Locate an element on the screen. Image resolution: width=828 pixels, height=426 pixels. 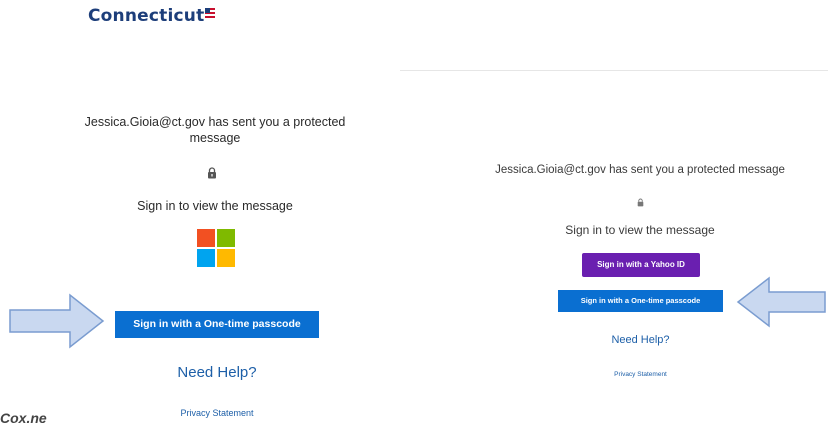
need-help-link: Need Help? is located at coordinates (217, 372).